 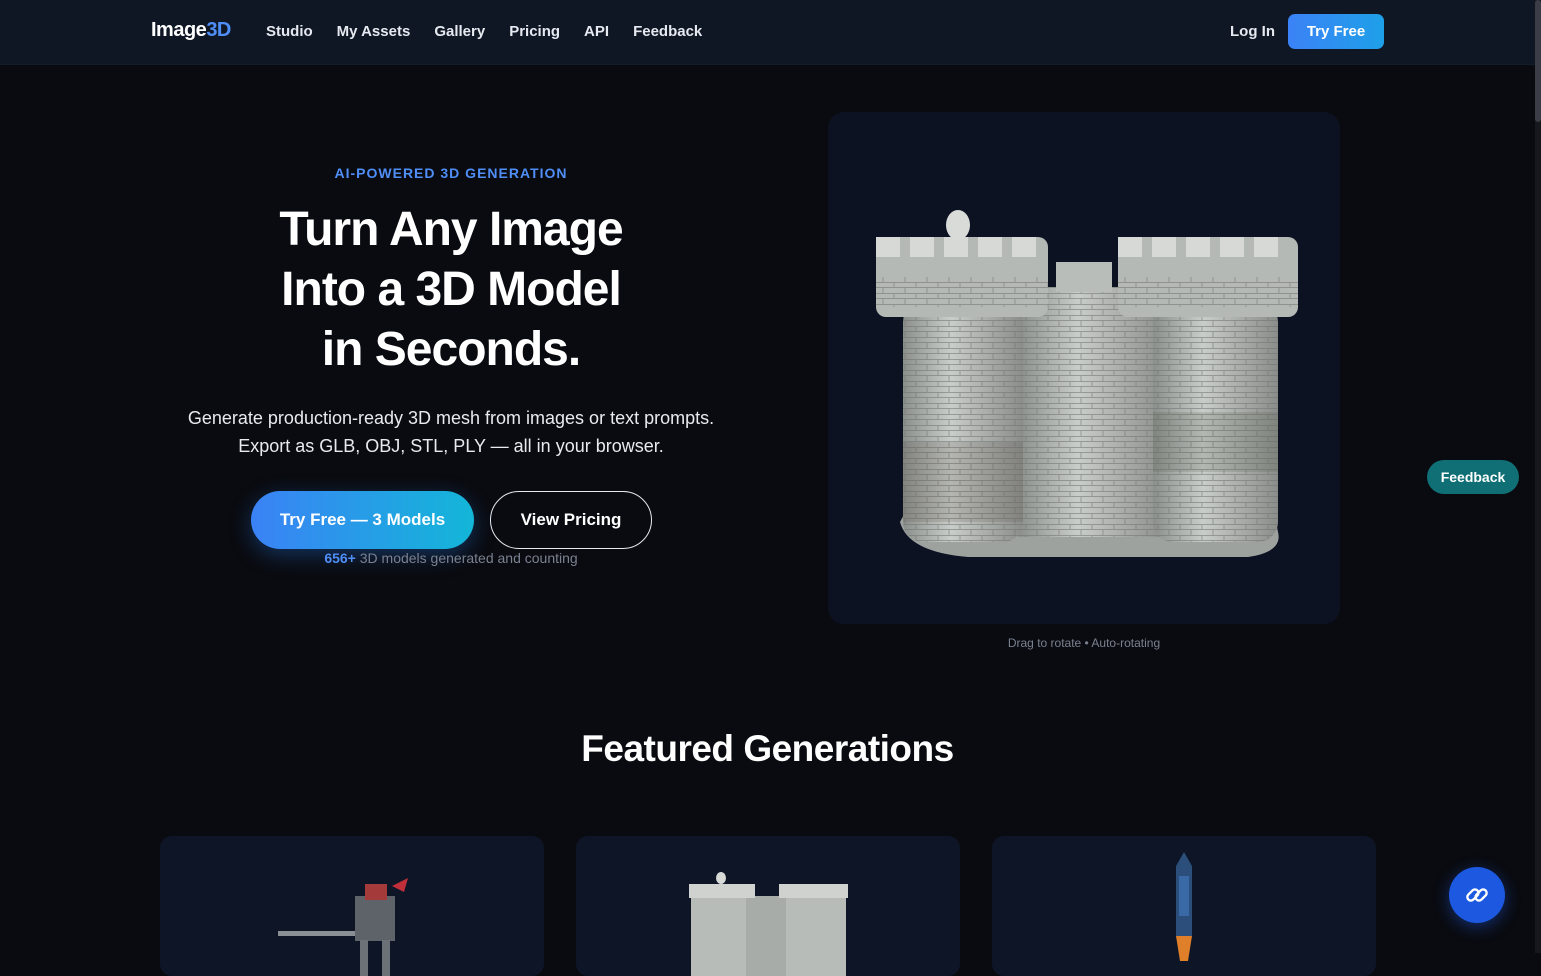 I want to click on nav-link-pricing: Pricing, so click(x=534, y=31).